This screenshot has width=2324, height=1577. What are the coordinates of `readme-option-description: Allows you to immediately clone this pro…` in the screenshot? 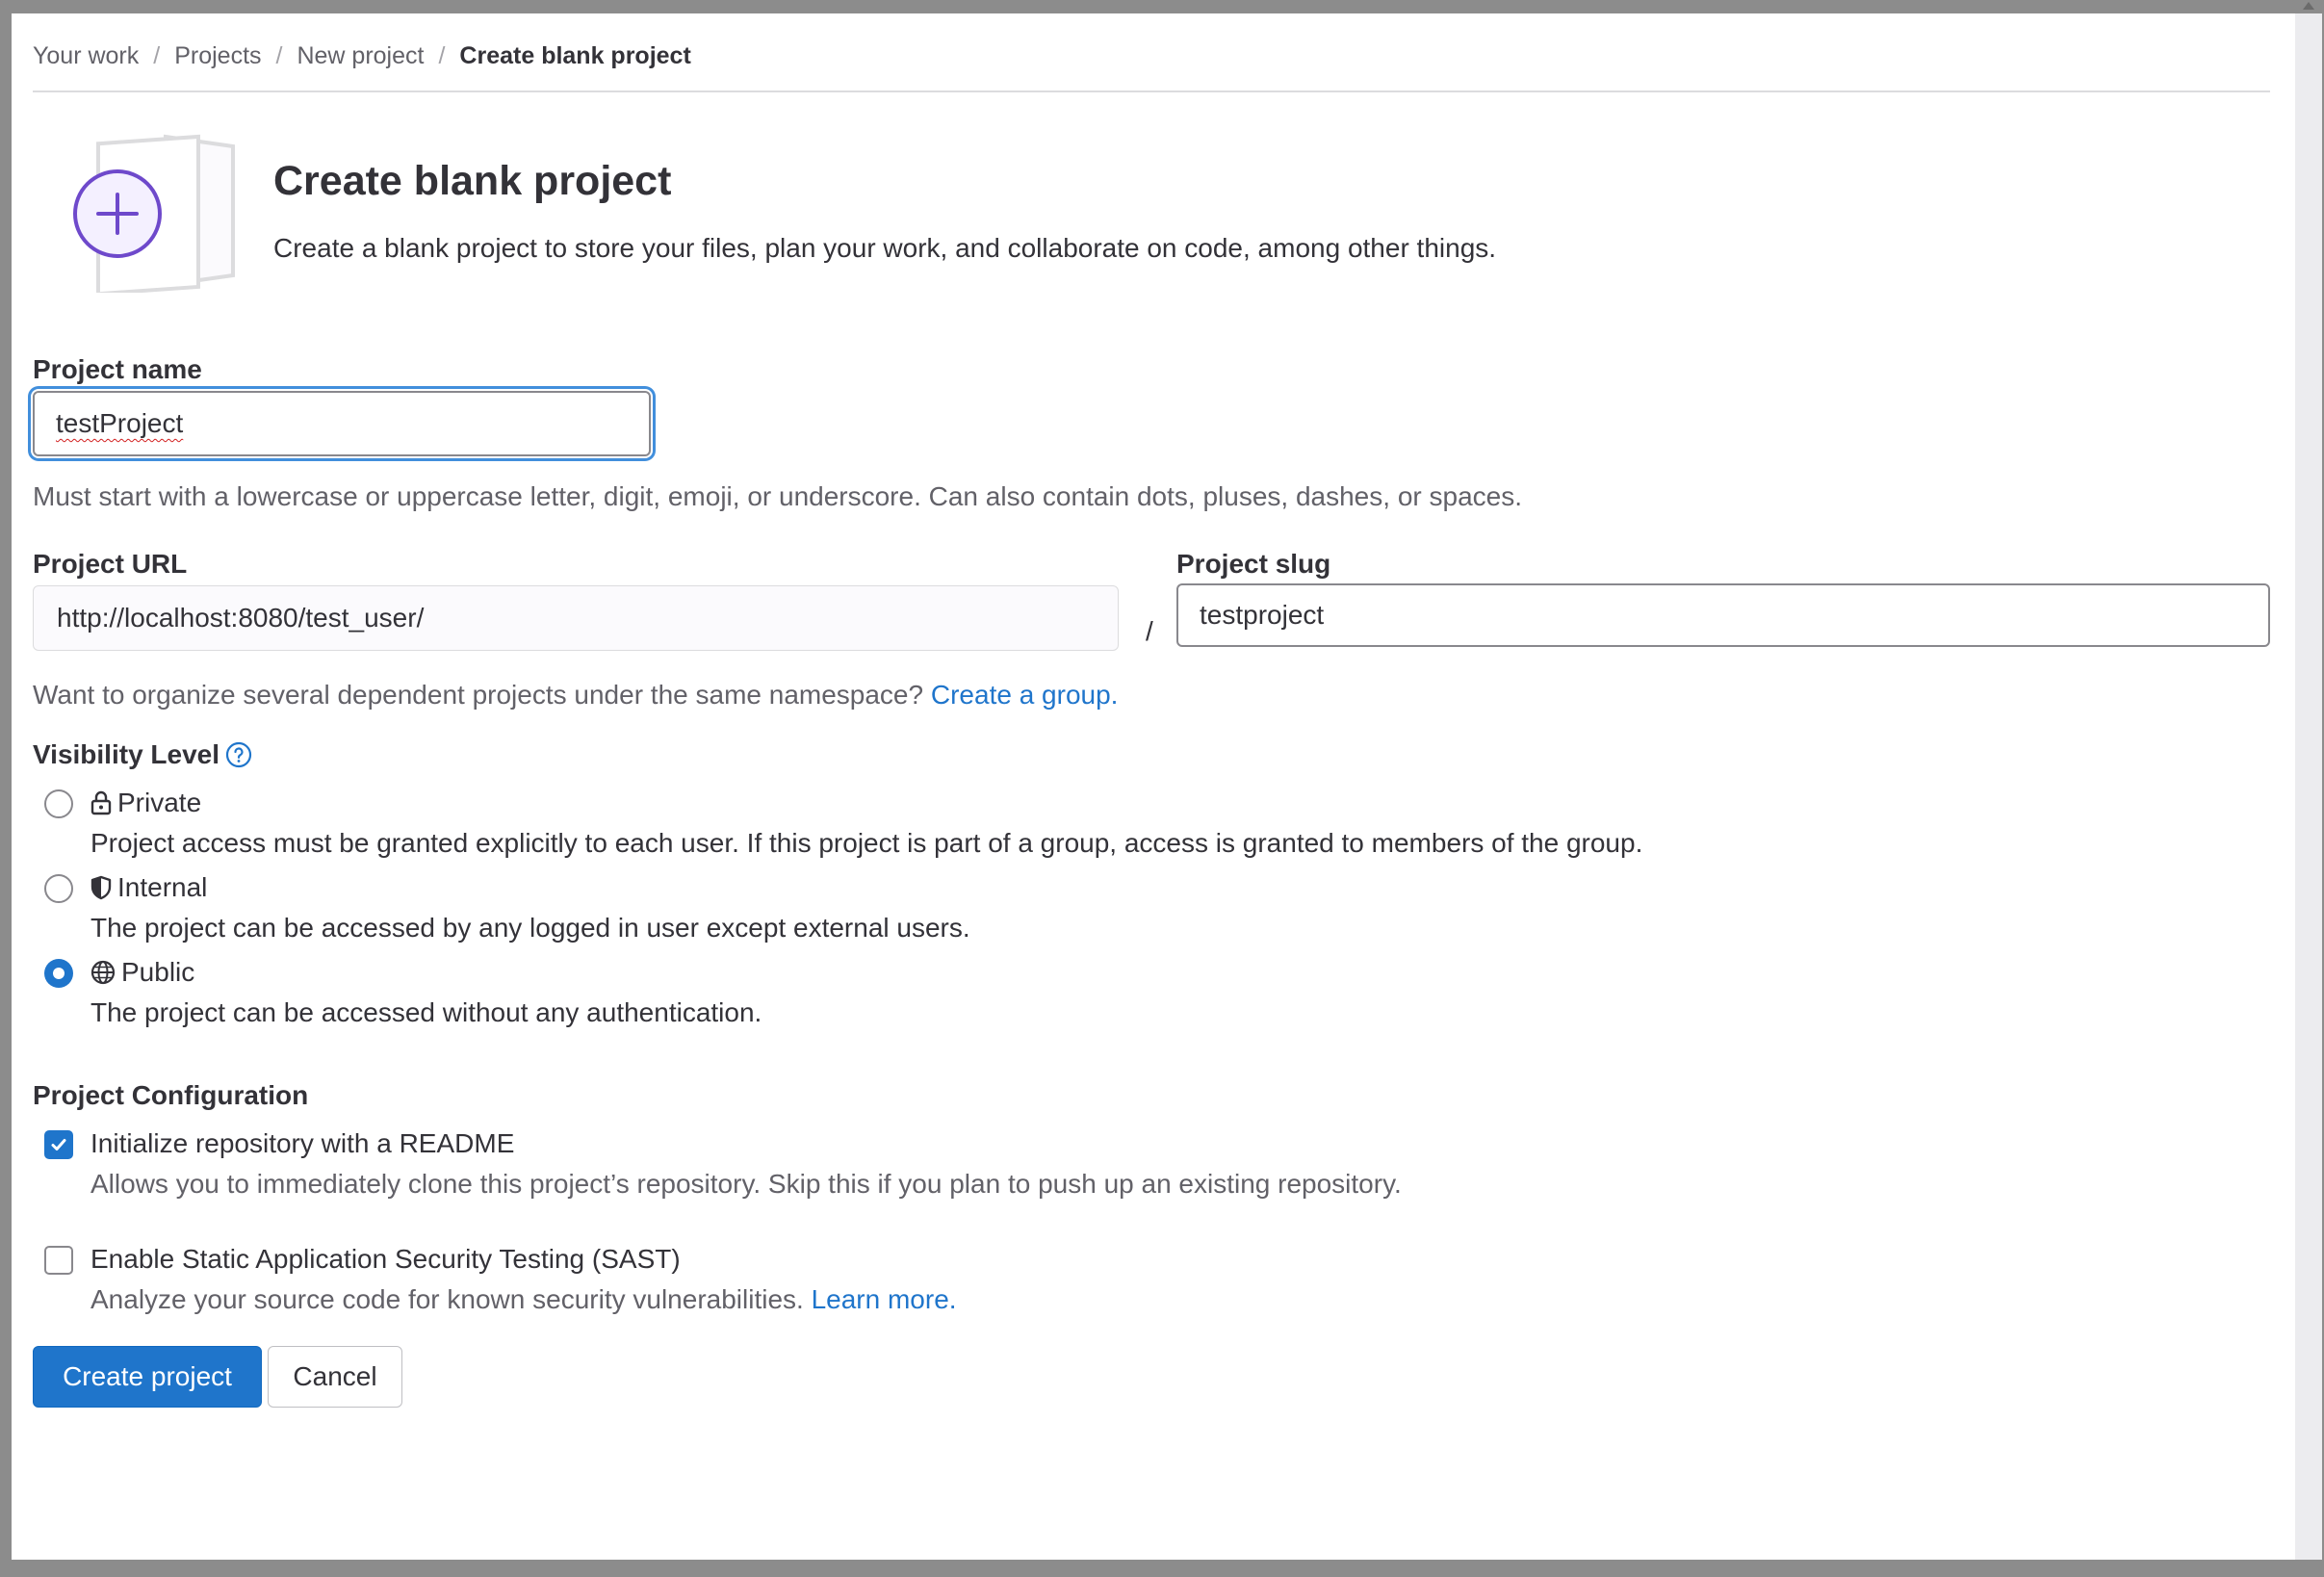 It's located at (746, 1184).